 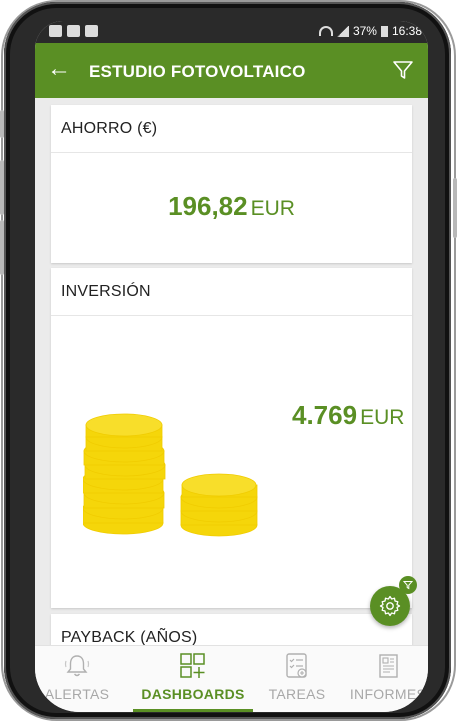 What do you see at coordinates (193, 679) in the screenshot?
I see `nav-item-dashboards: DASHBOARDS` at bounding box center [193, 679].